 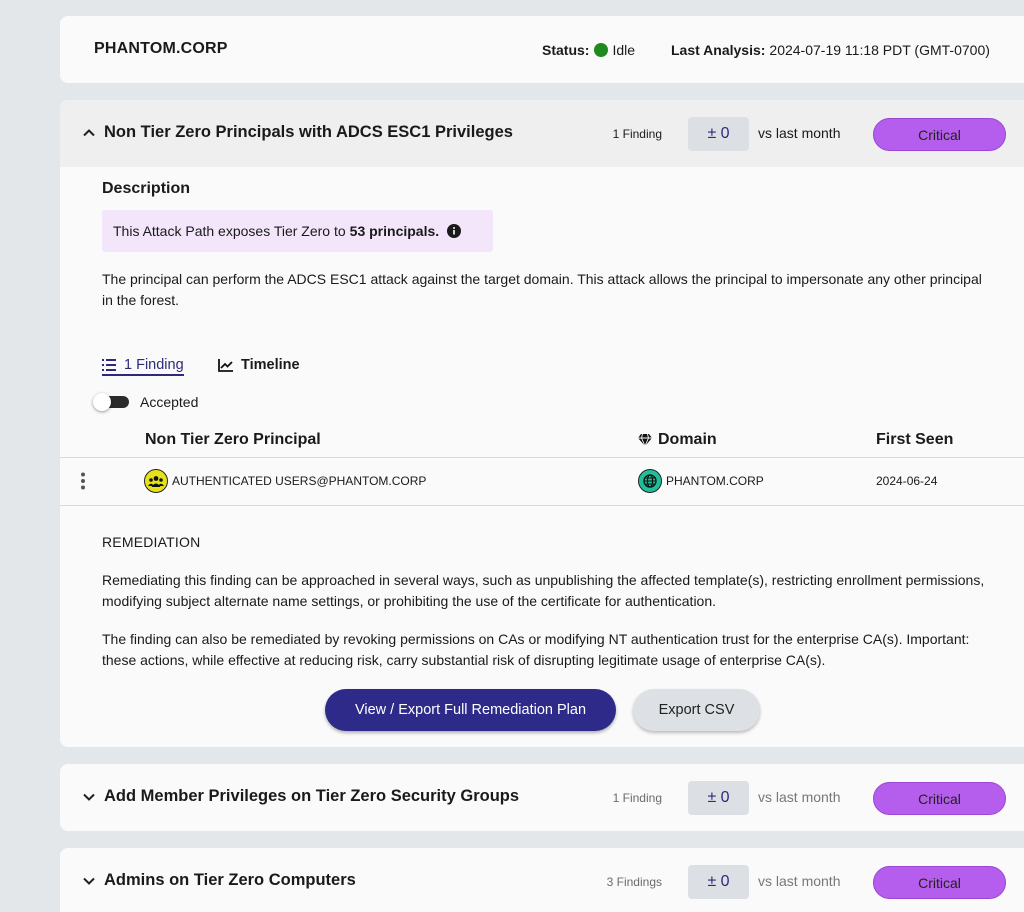 What do you see at coordinates (161, 48) in the screenshot?
I see `domain-name: PHANTOM.CORP` at bounding box center [161, 48].